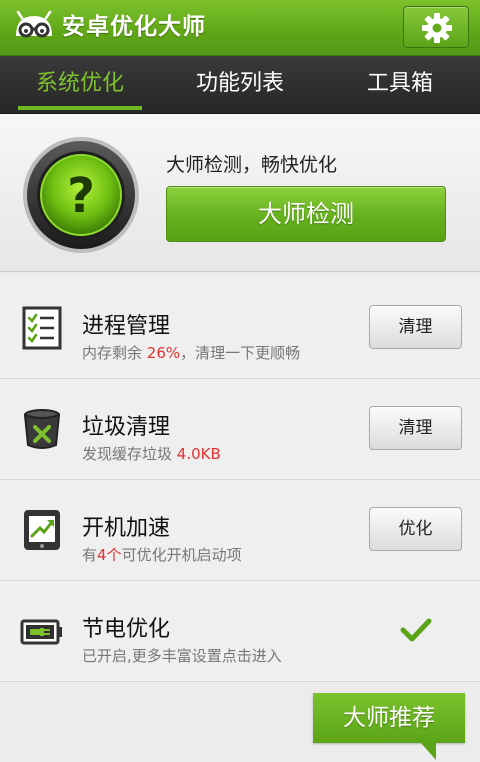 The width and height of the screenshot is (480, 762). What do you see at coordinates (42, 328) in the screenshot?
I see `checklist-icon` at bounding box center [42, 328].